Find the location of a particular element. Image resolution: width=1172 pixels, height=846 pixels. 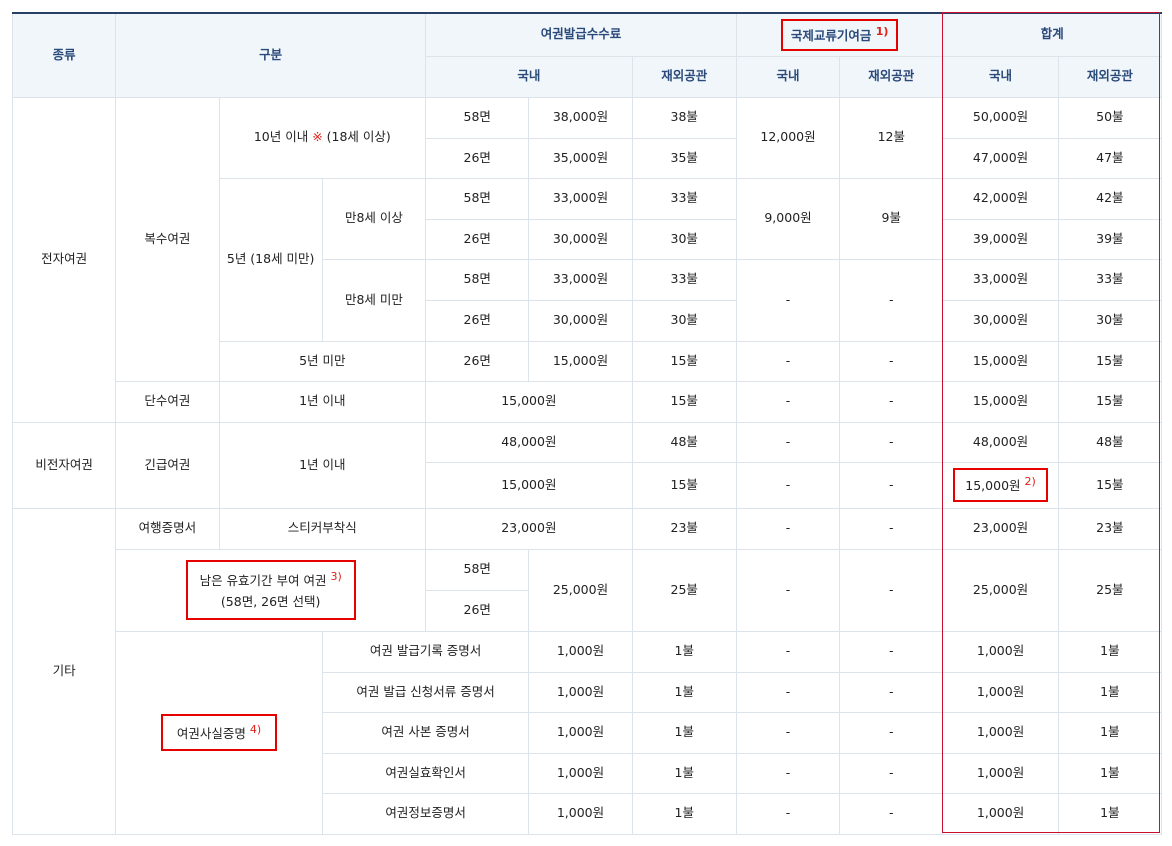

category-fact-cert: 여권사실증명 4) is located at coordinates (219, 732).